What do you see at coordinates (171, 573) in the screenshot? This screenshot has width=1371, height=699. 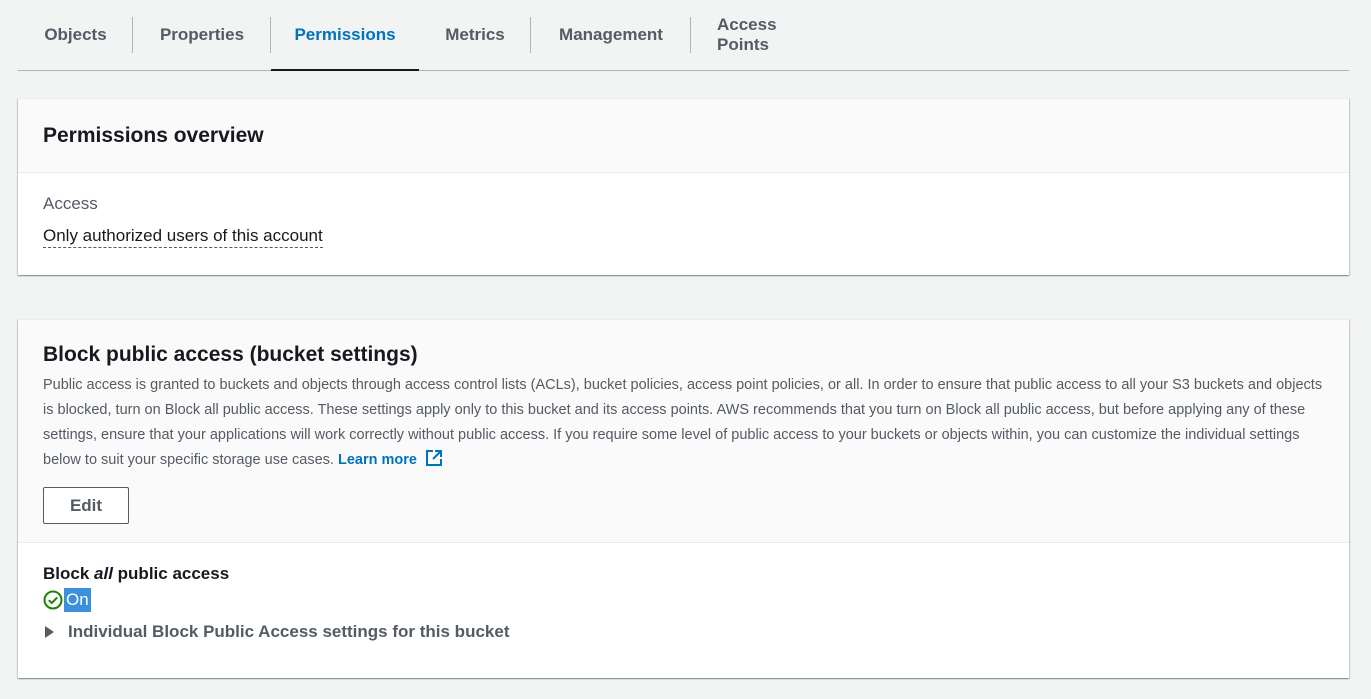 I see `label-suffix: public access` at bounding box center [171, 573].